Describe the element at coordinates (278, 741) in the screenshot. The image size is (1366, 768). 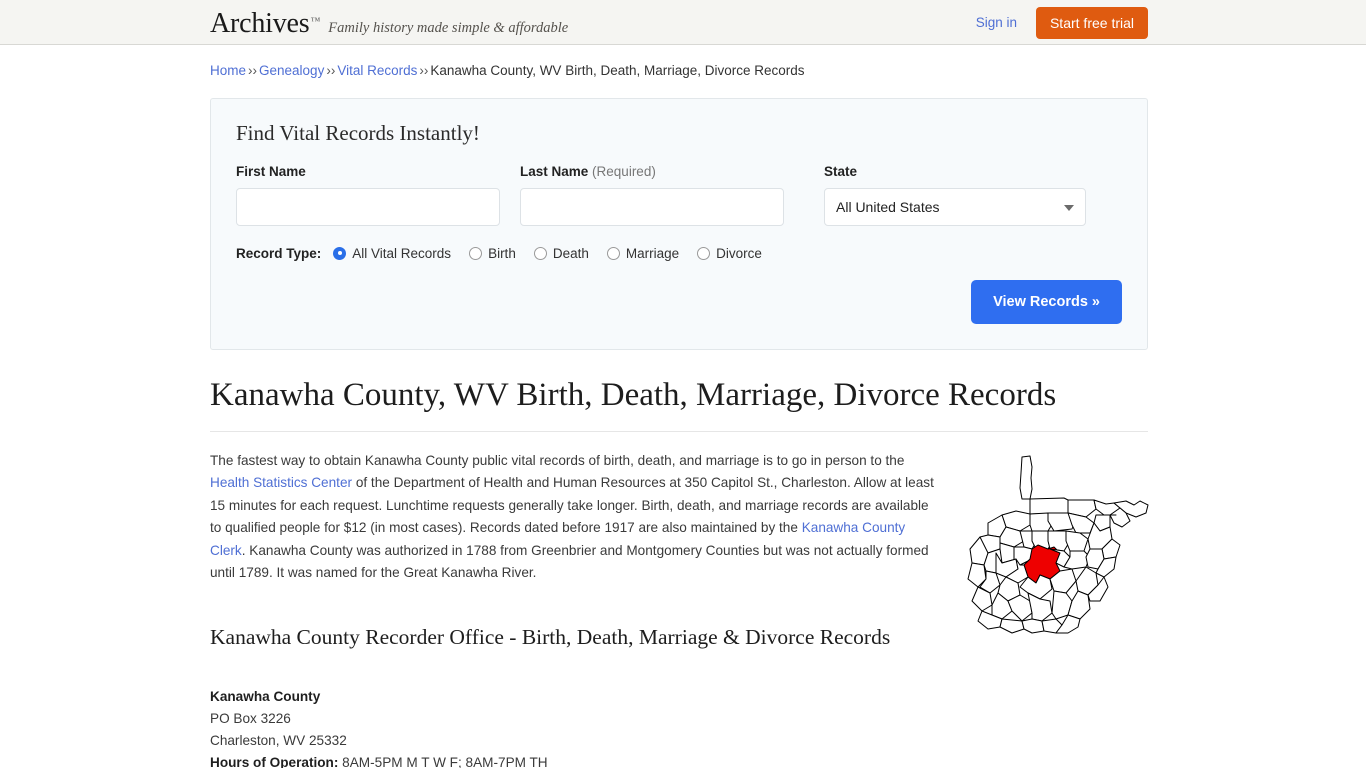
I see `office-city-state-zip: Charleston, WV 25332` at that location.